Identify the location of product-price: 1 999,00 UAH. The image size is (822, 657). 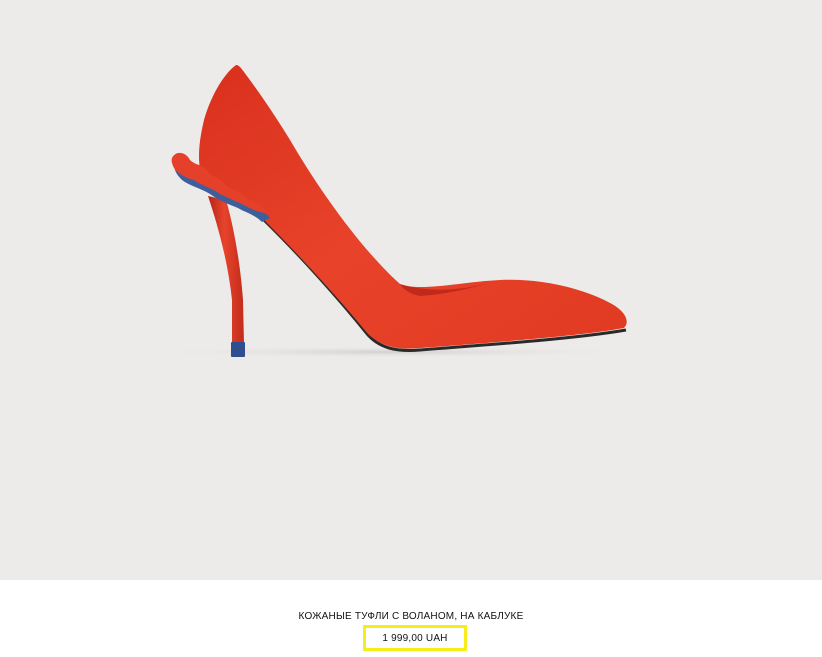
(415, 638).